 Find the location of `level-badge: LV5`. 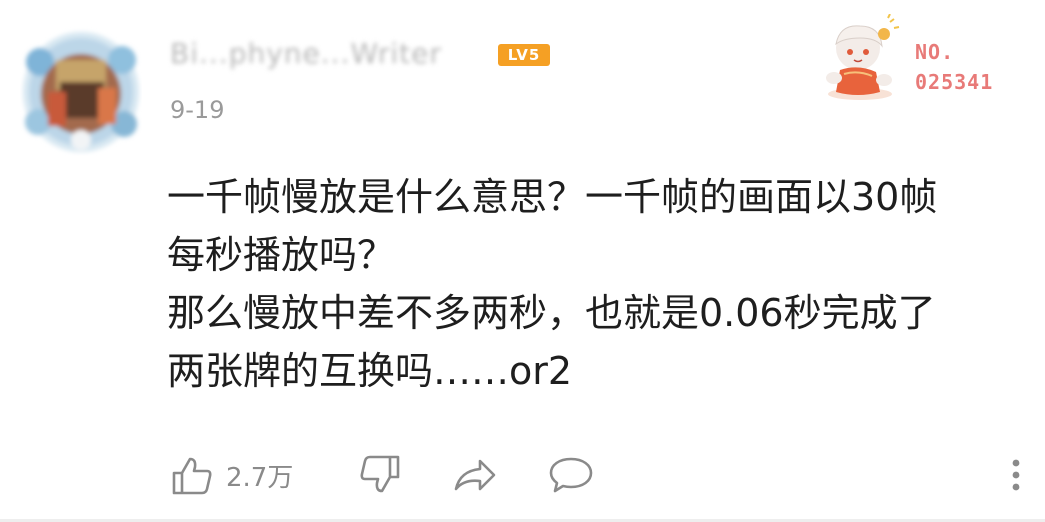

level-badge: LV5 is located at coordinates (524, 55).